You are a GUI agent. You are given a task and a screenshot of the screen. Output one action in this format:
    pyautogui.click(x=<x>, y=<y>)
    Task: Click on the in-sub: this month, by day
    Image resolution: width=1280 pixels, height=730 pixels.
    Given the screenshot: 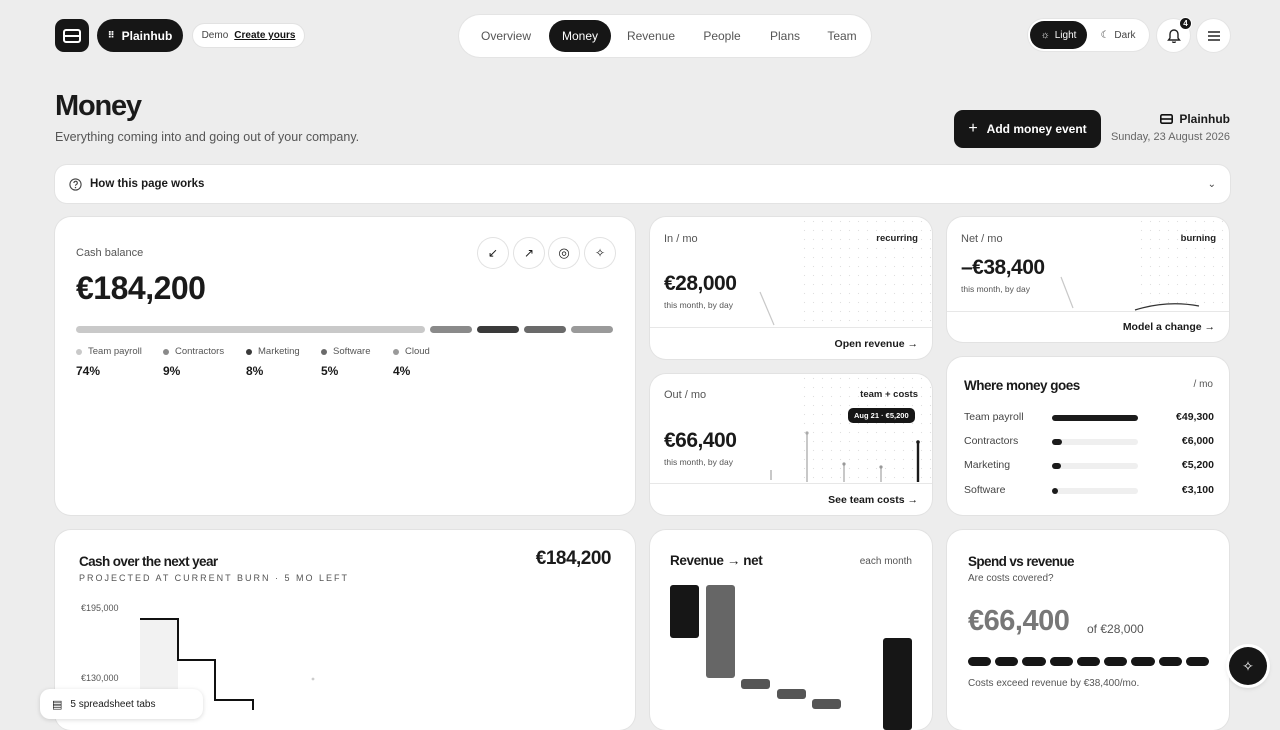 What is the action you would take?
    pyautogui.click(x=698, y=305)
    